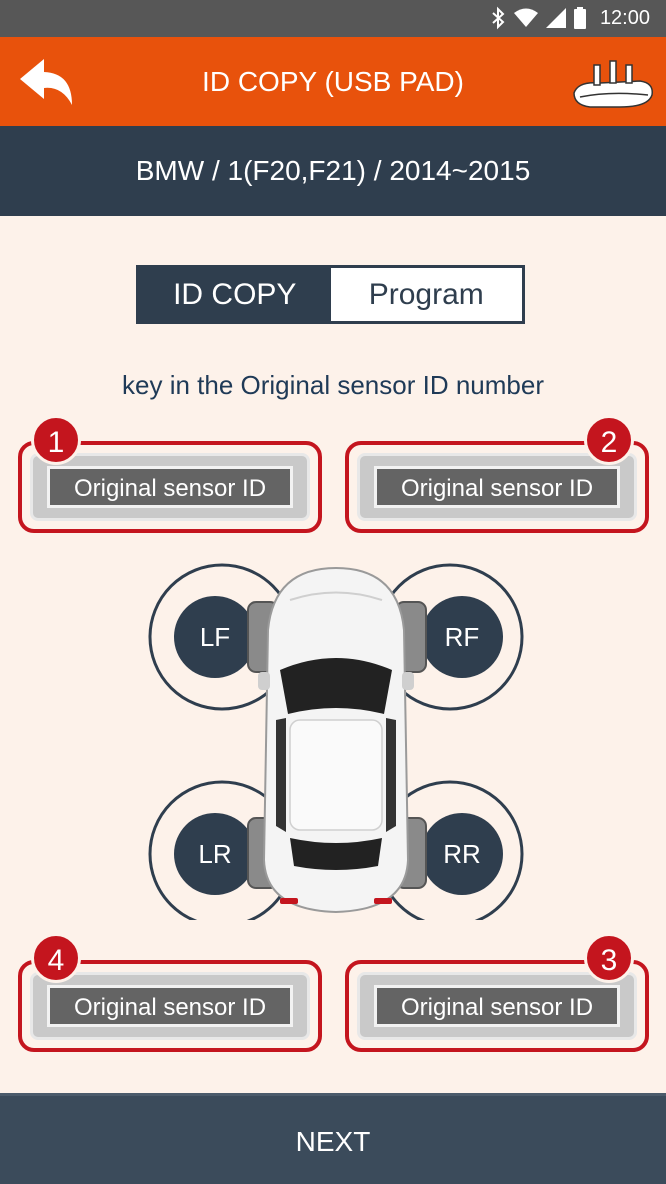  I want to click on battery-icon, so click(579, 18).